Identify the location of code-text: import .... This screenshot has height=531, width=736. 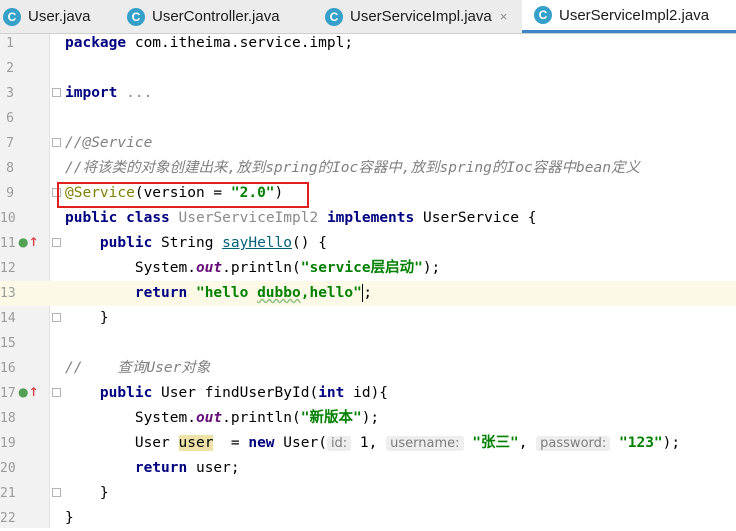
(108, 93).